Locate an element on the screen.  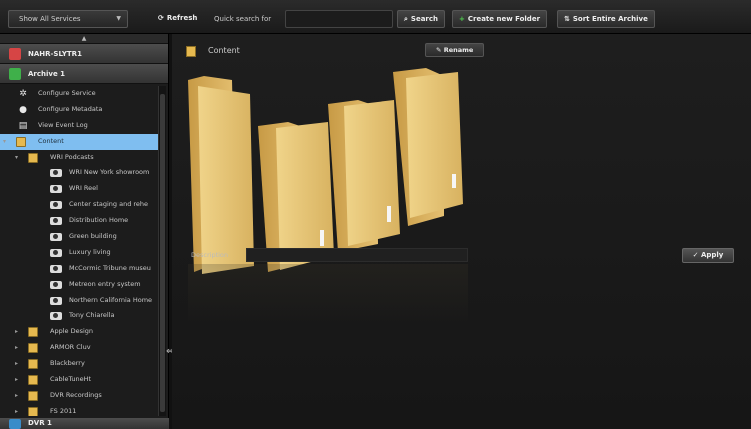
tree-item: Metreon entry system is located at coordinates (79, 285).